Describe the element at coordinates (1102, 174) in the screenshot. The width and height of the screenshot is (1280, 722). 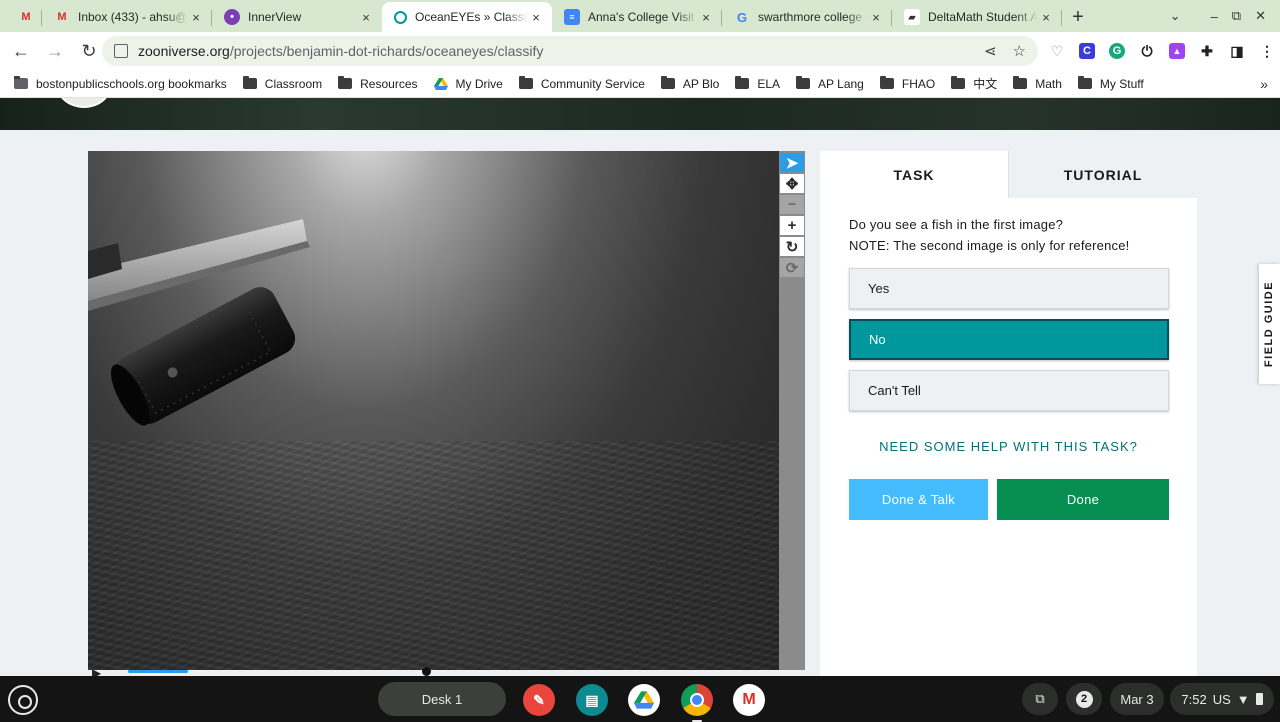
I see `tab-tutorial: TUTORIAL` at that location.